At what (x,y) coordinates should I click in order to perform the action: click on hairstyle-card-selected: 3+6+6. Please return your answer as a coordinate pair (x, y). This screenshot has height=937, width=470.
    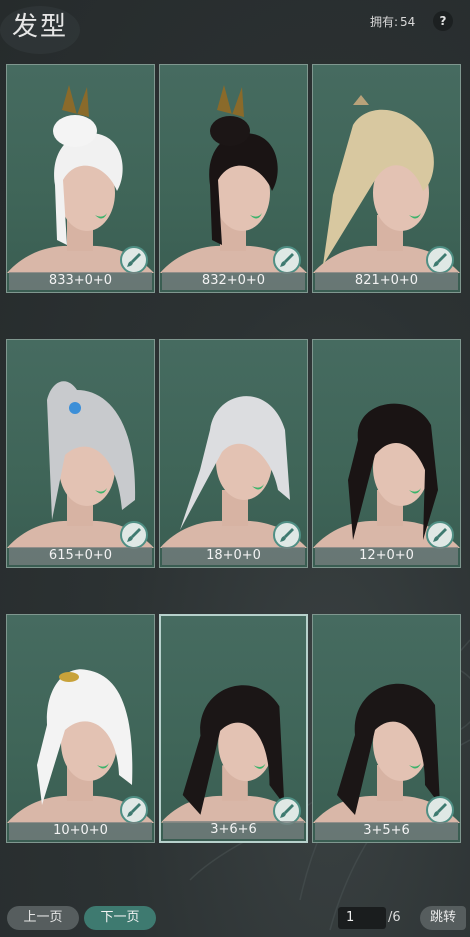
    Looking at the image, I should click on (233, 728).